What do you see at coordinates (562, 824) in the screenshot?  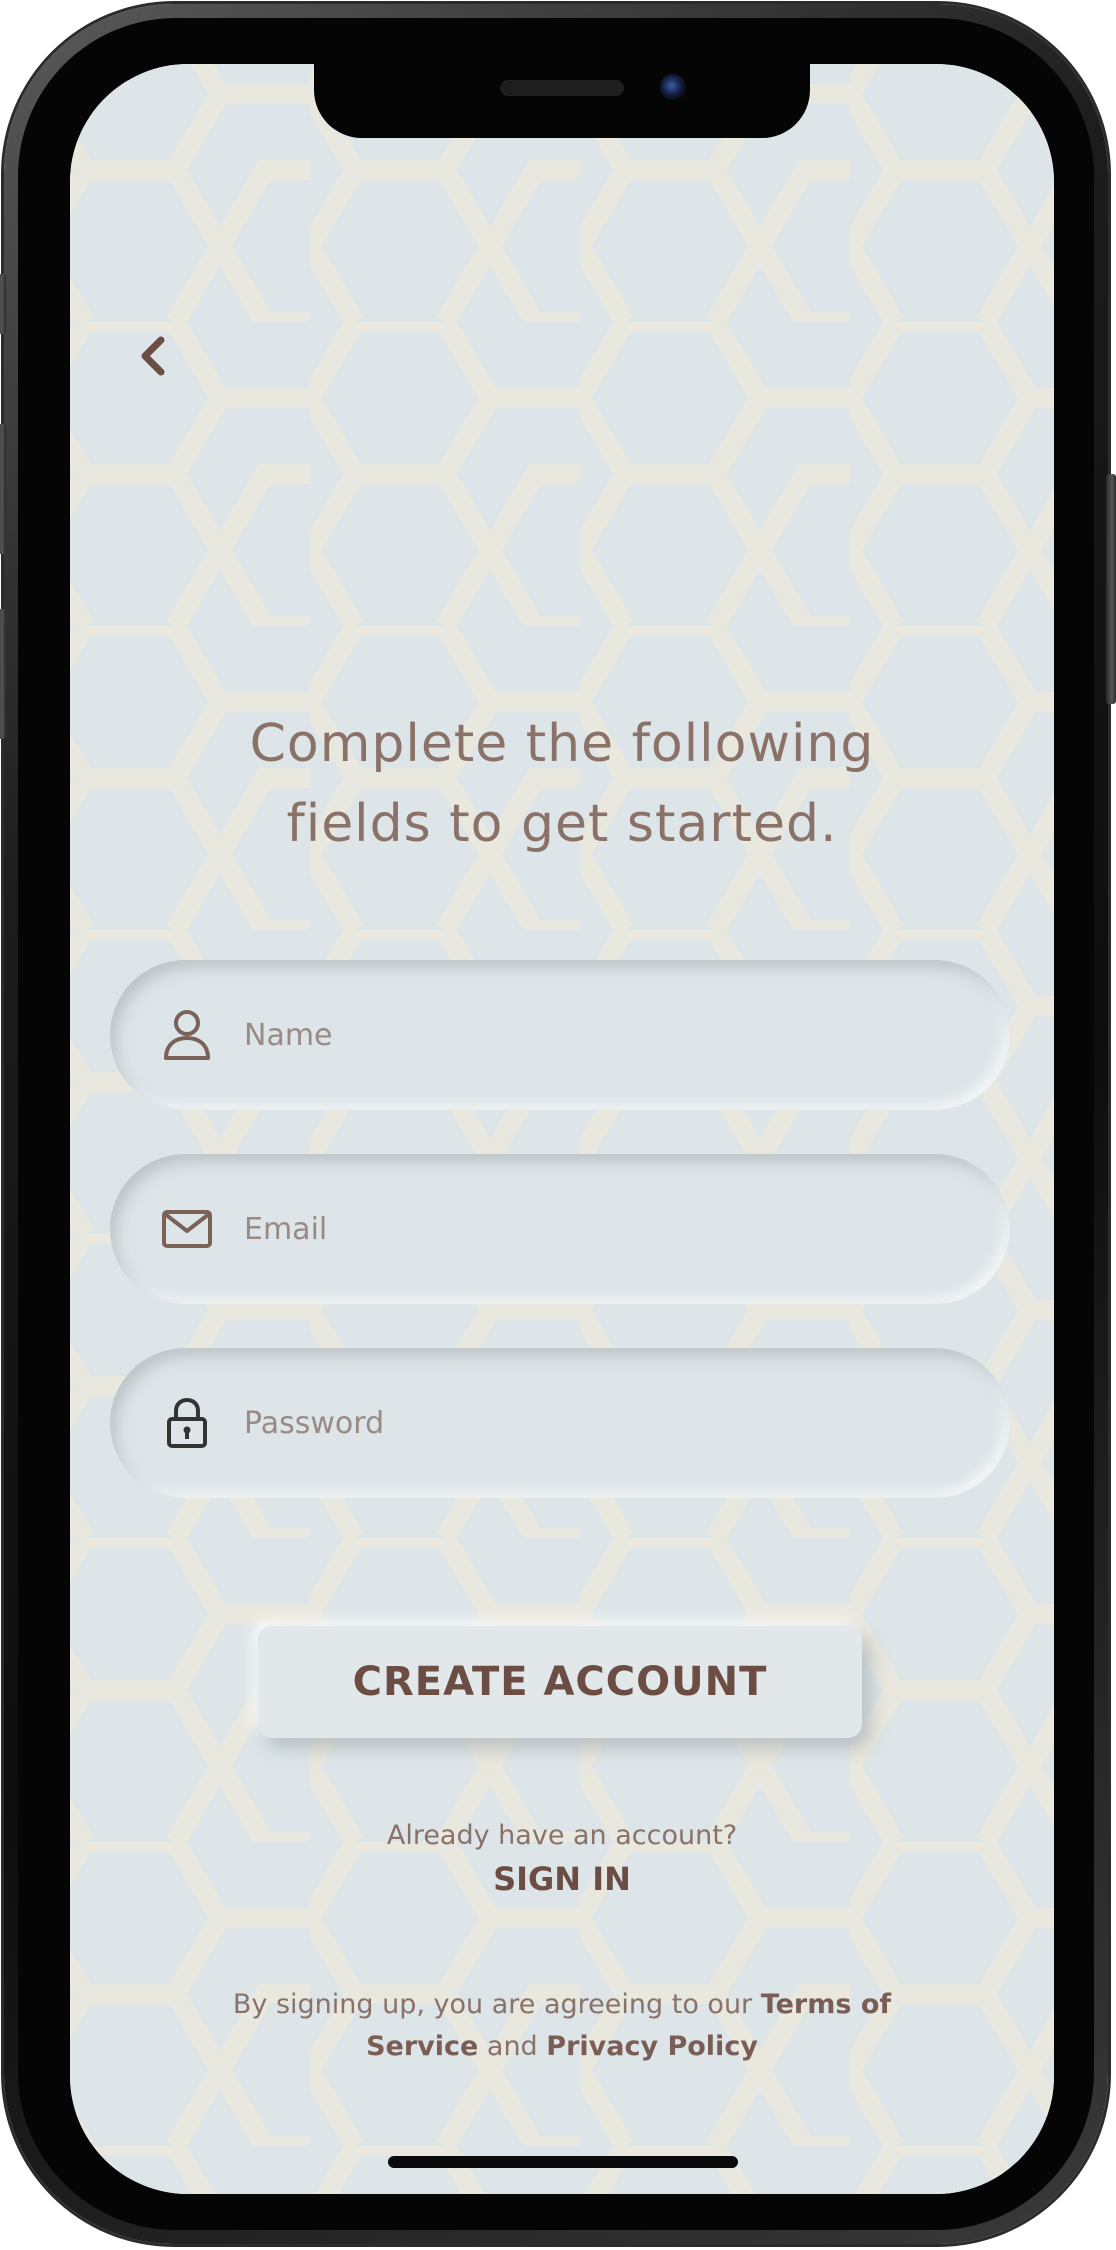 I see `title-line-2: fields to get started.` at bounding box center [562, 824].